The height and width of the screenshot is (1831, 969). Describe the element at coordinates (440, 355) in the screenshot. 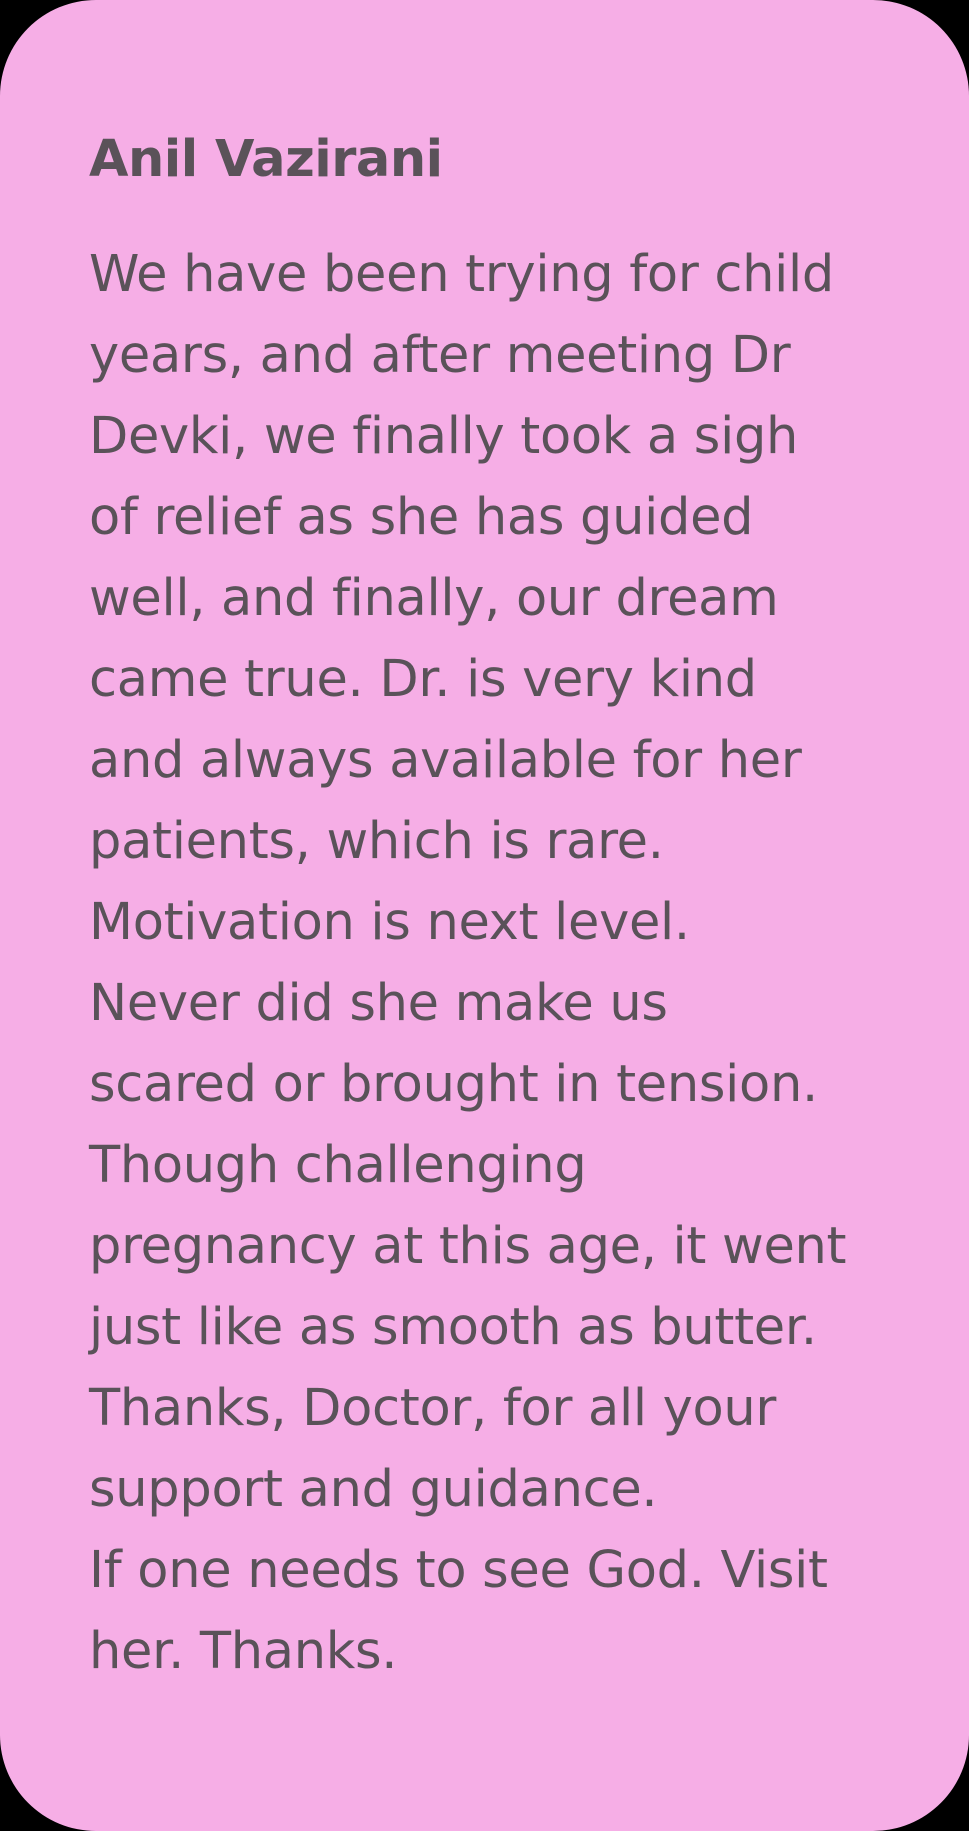

I see `review-line: years, and after meeting Dr` at that location.